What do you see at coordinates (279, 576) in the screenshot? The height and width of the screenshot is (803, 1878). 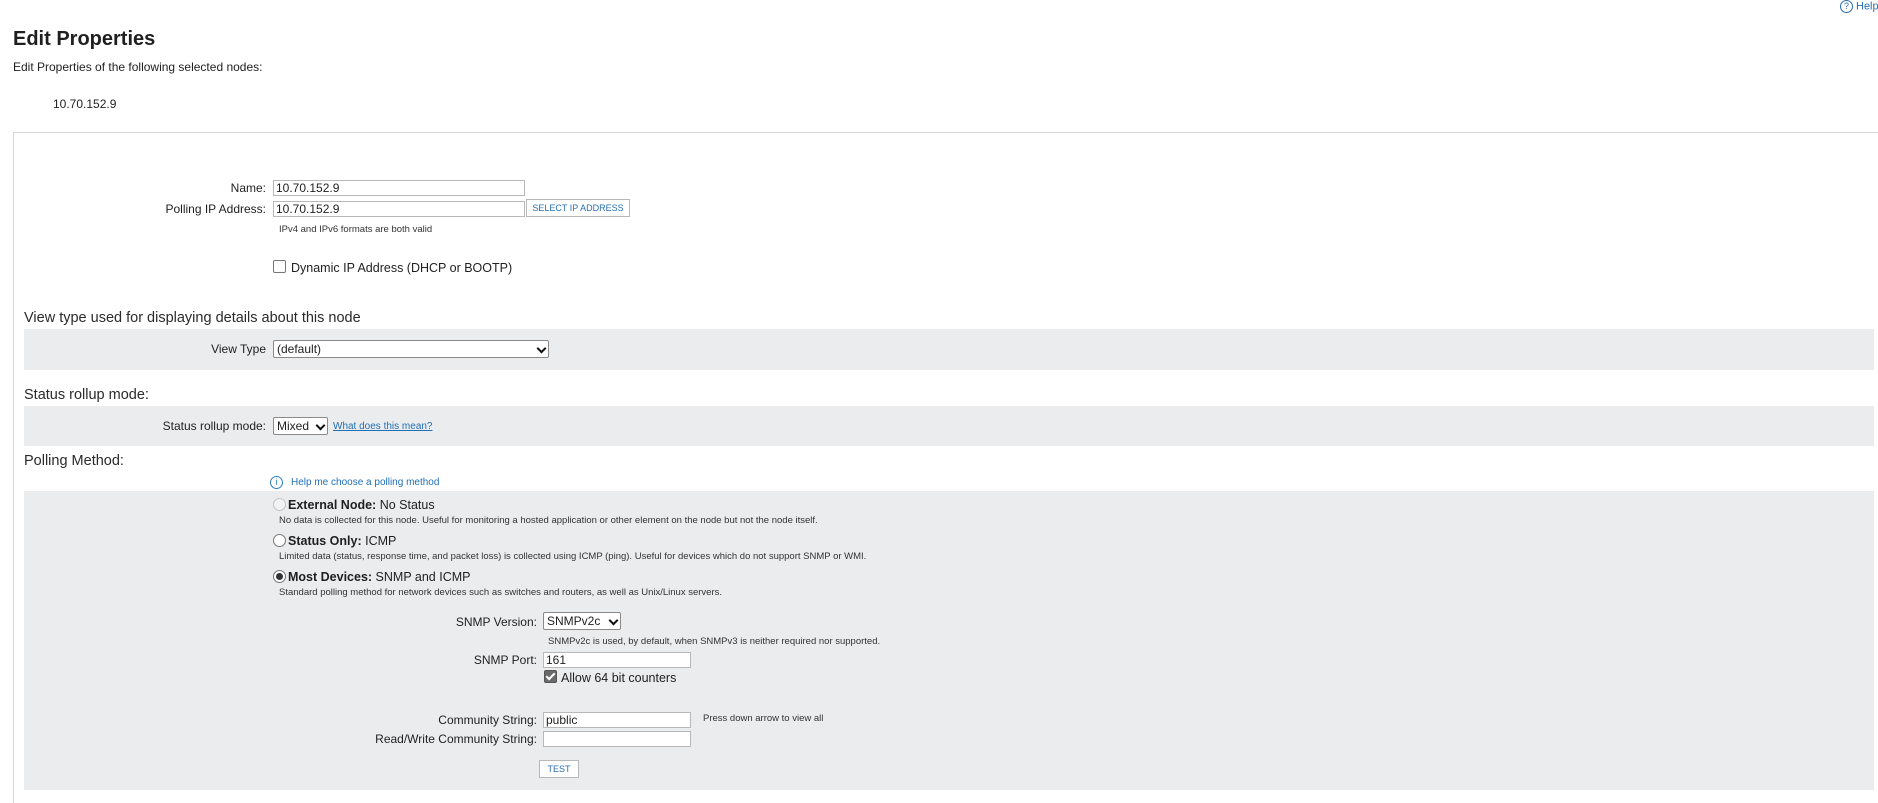 I see `most-devices-radio` at bounding box center [279, 576].